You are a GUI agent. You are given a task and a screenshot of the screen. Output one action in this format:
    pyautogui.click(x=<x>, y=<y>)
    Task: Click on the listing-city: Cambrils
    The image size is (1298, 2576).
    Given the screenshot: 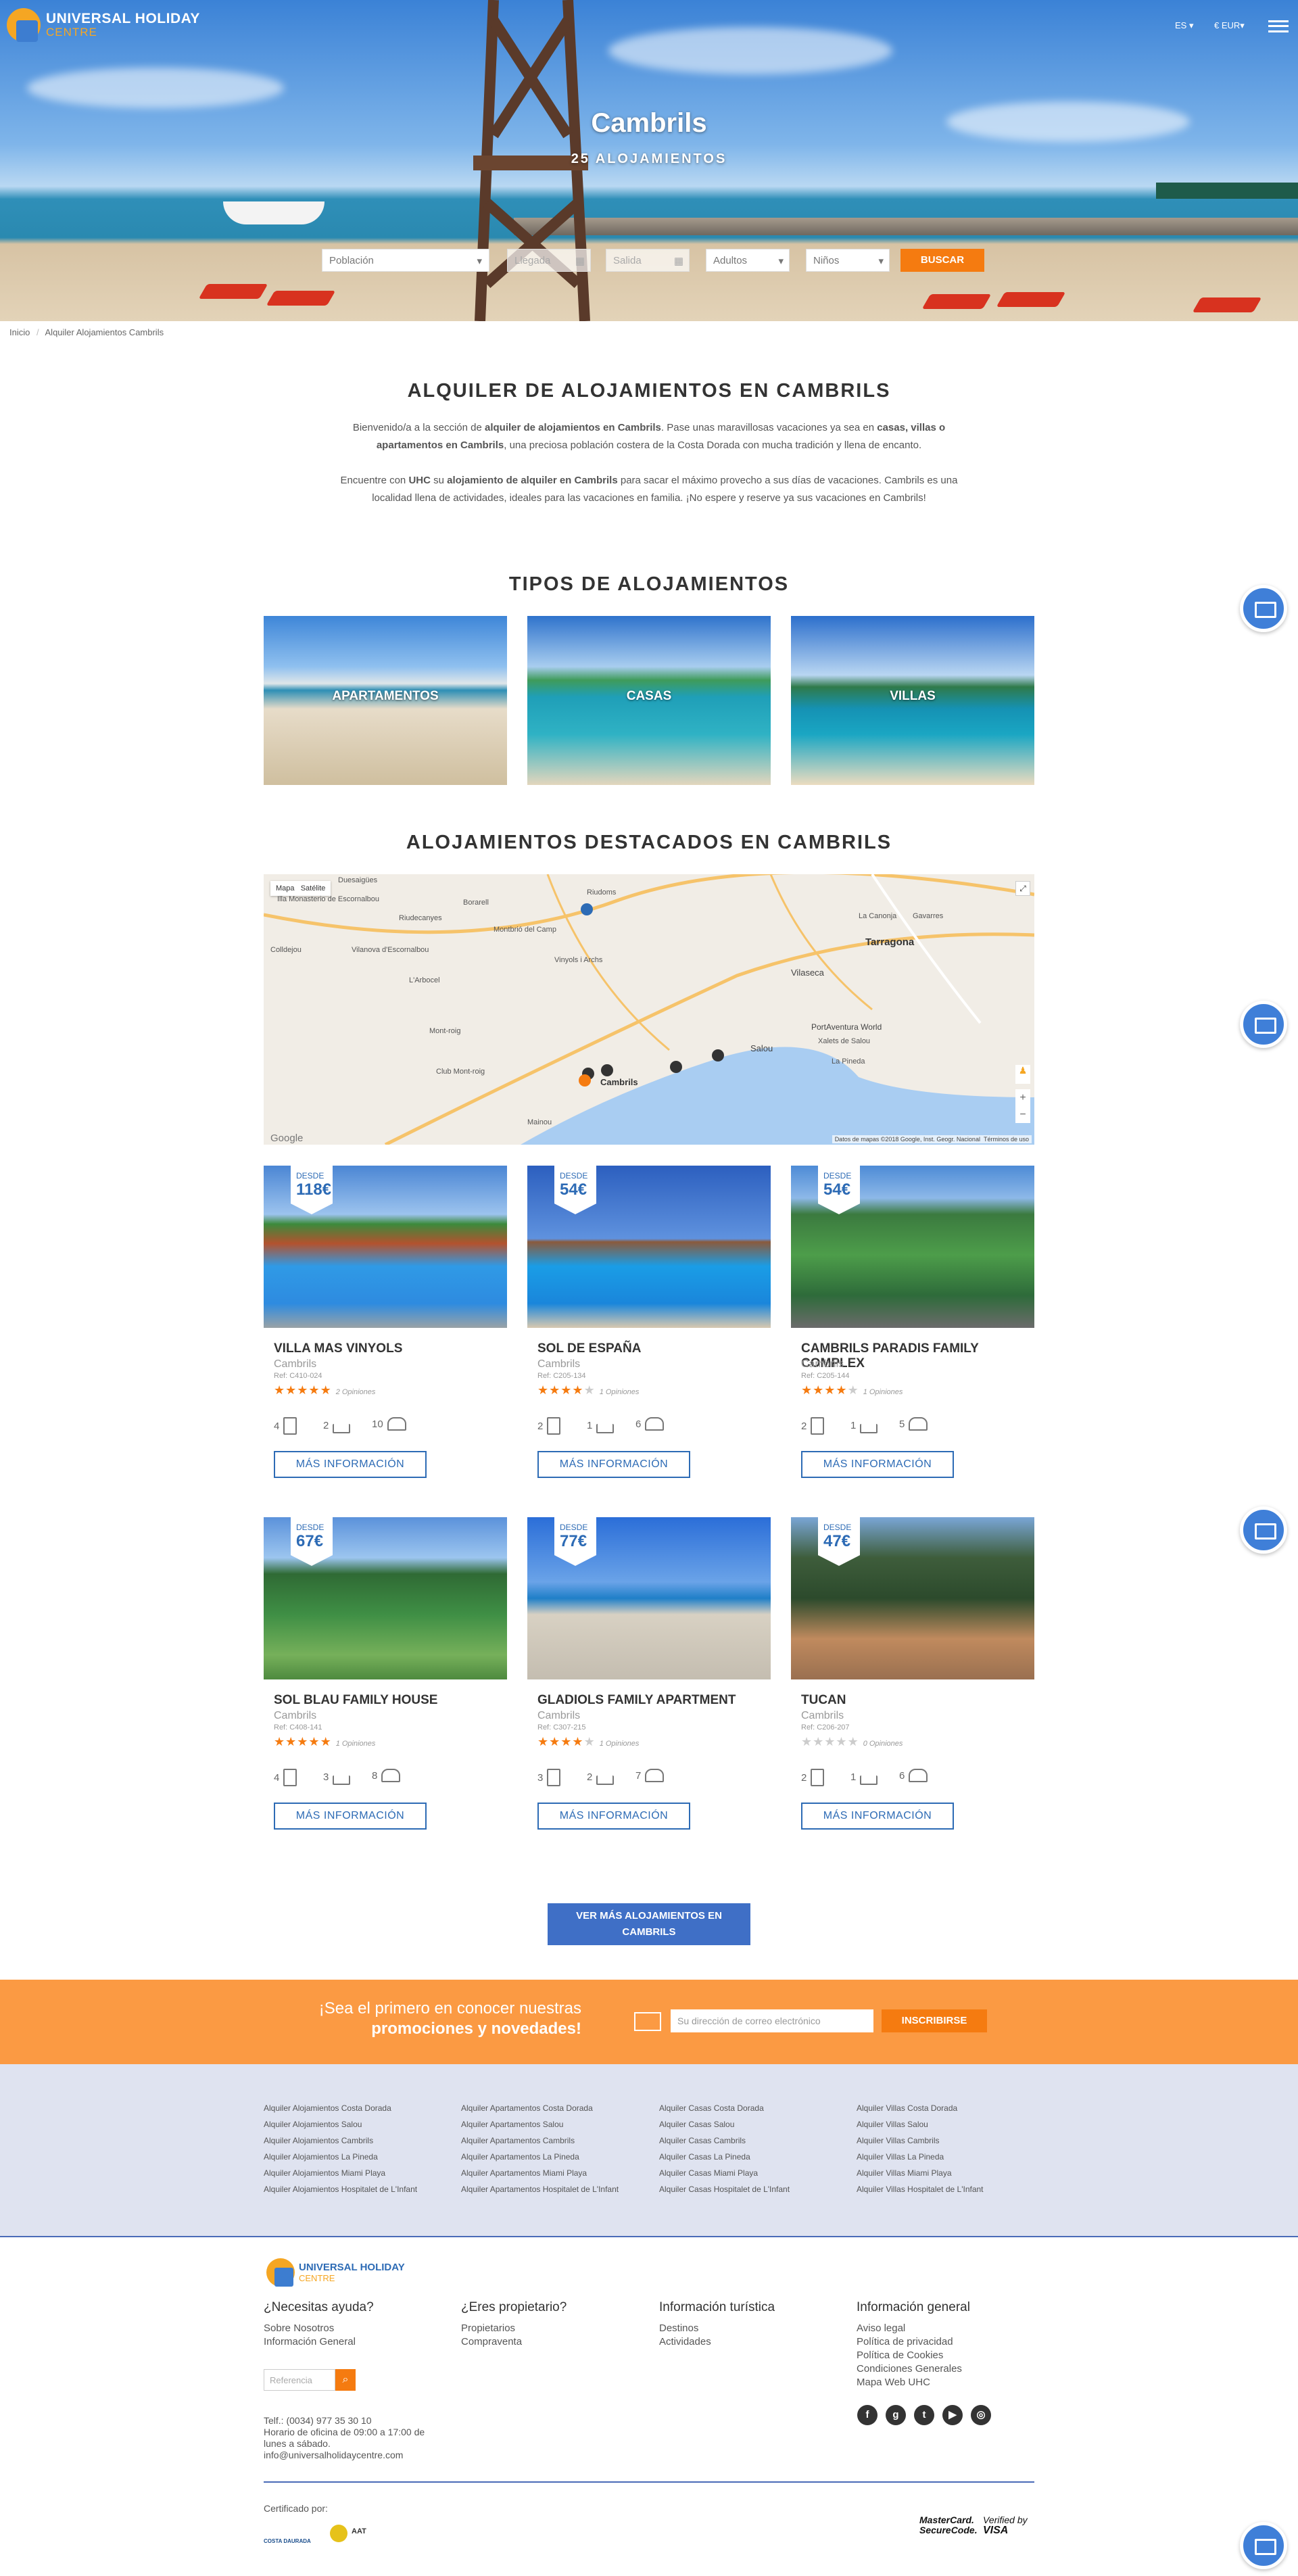 What is the action you would take?
    pyautogui.click(x=295, y=1715)
    